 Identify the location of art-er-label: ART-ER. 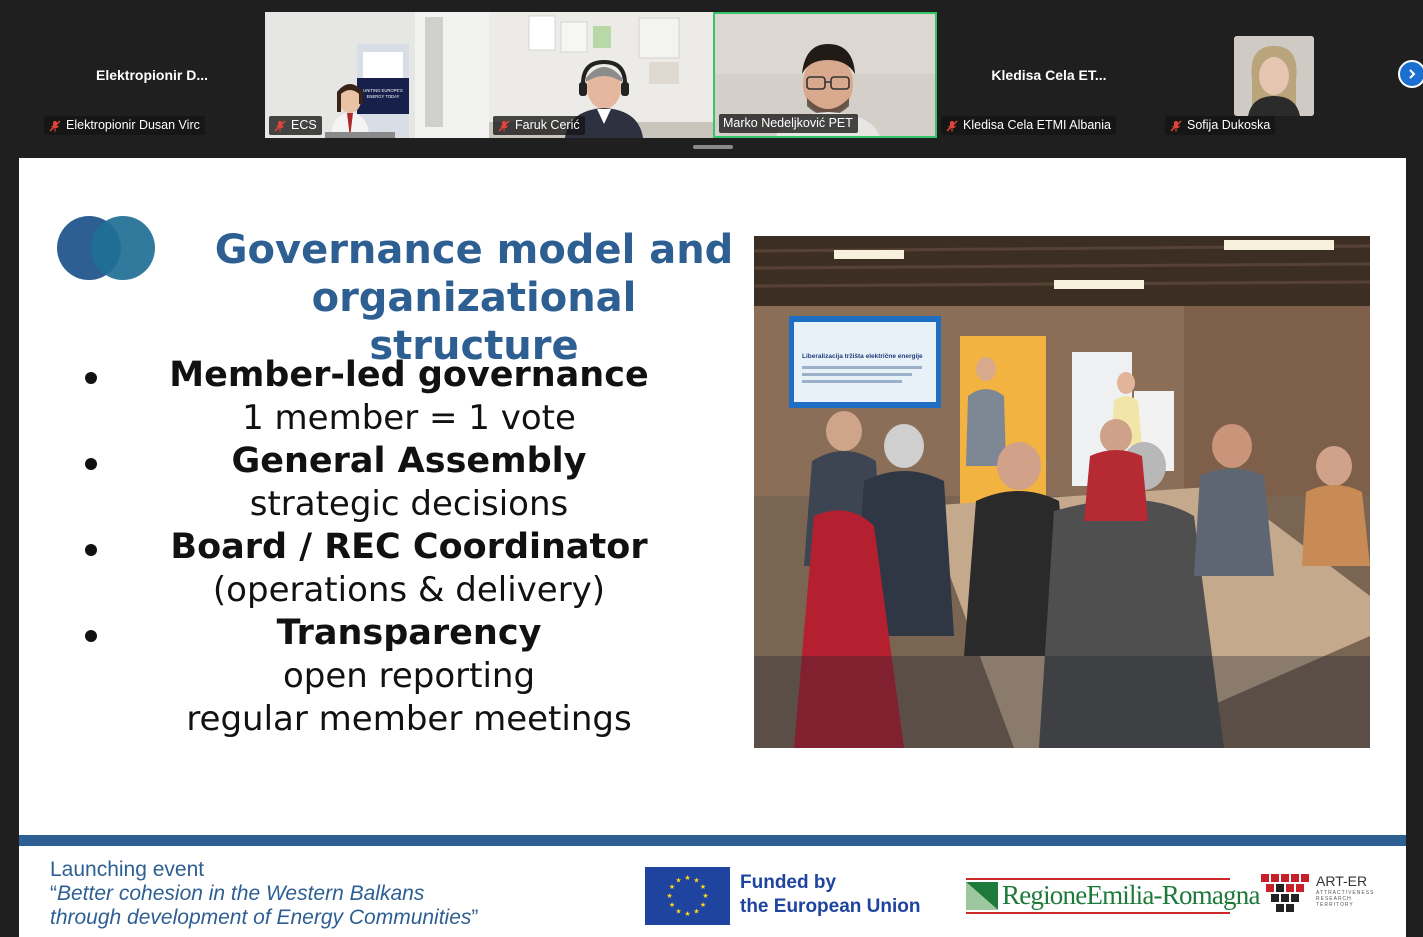
(1342, 881).